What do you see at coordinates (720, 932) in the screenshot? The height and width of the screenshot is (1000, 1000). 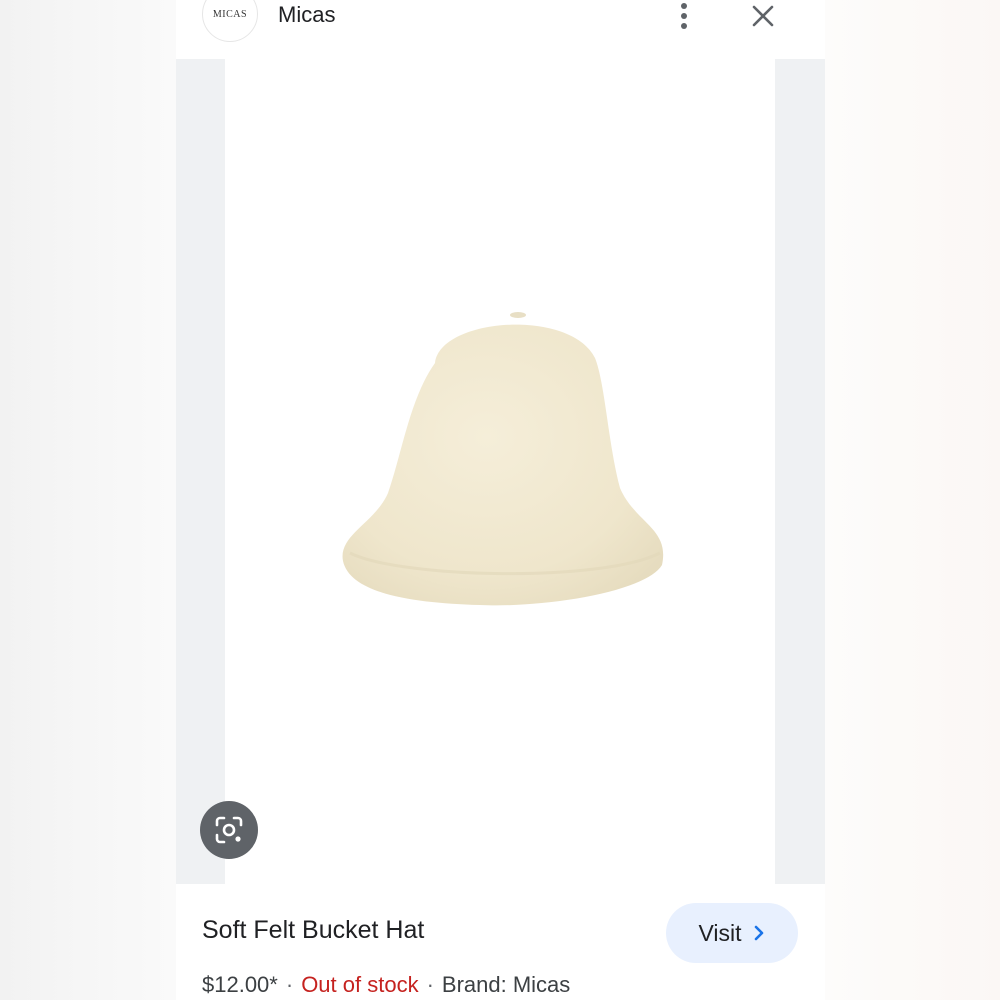 I see `visit-button-label: Visit` at bounding box center [720, 932].